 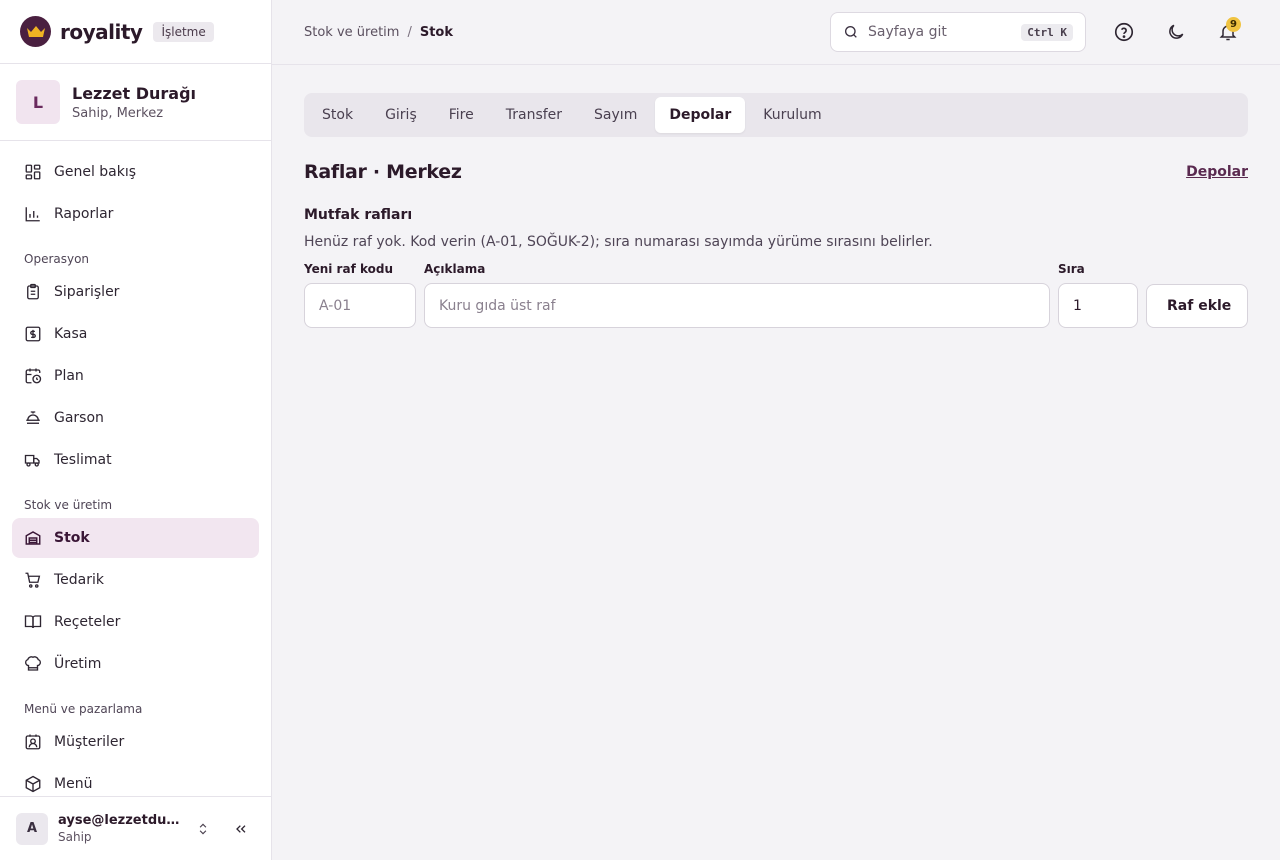 What do you see at coordinates (121, 820) in the screenshot?
I see `user-email: ayse@lezzetduragi.com` at bounding box center [121, 820].